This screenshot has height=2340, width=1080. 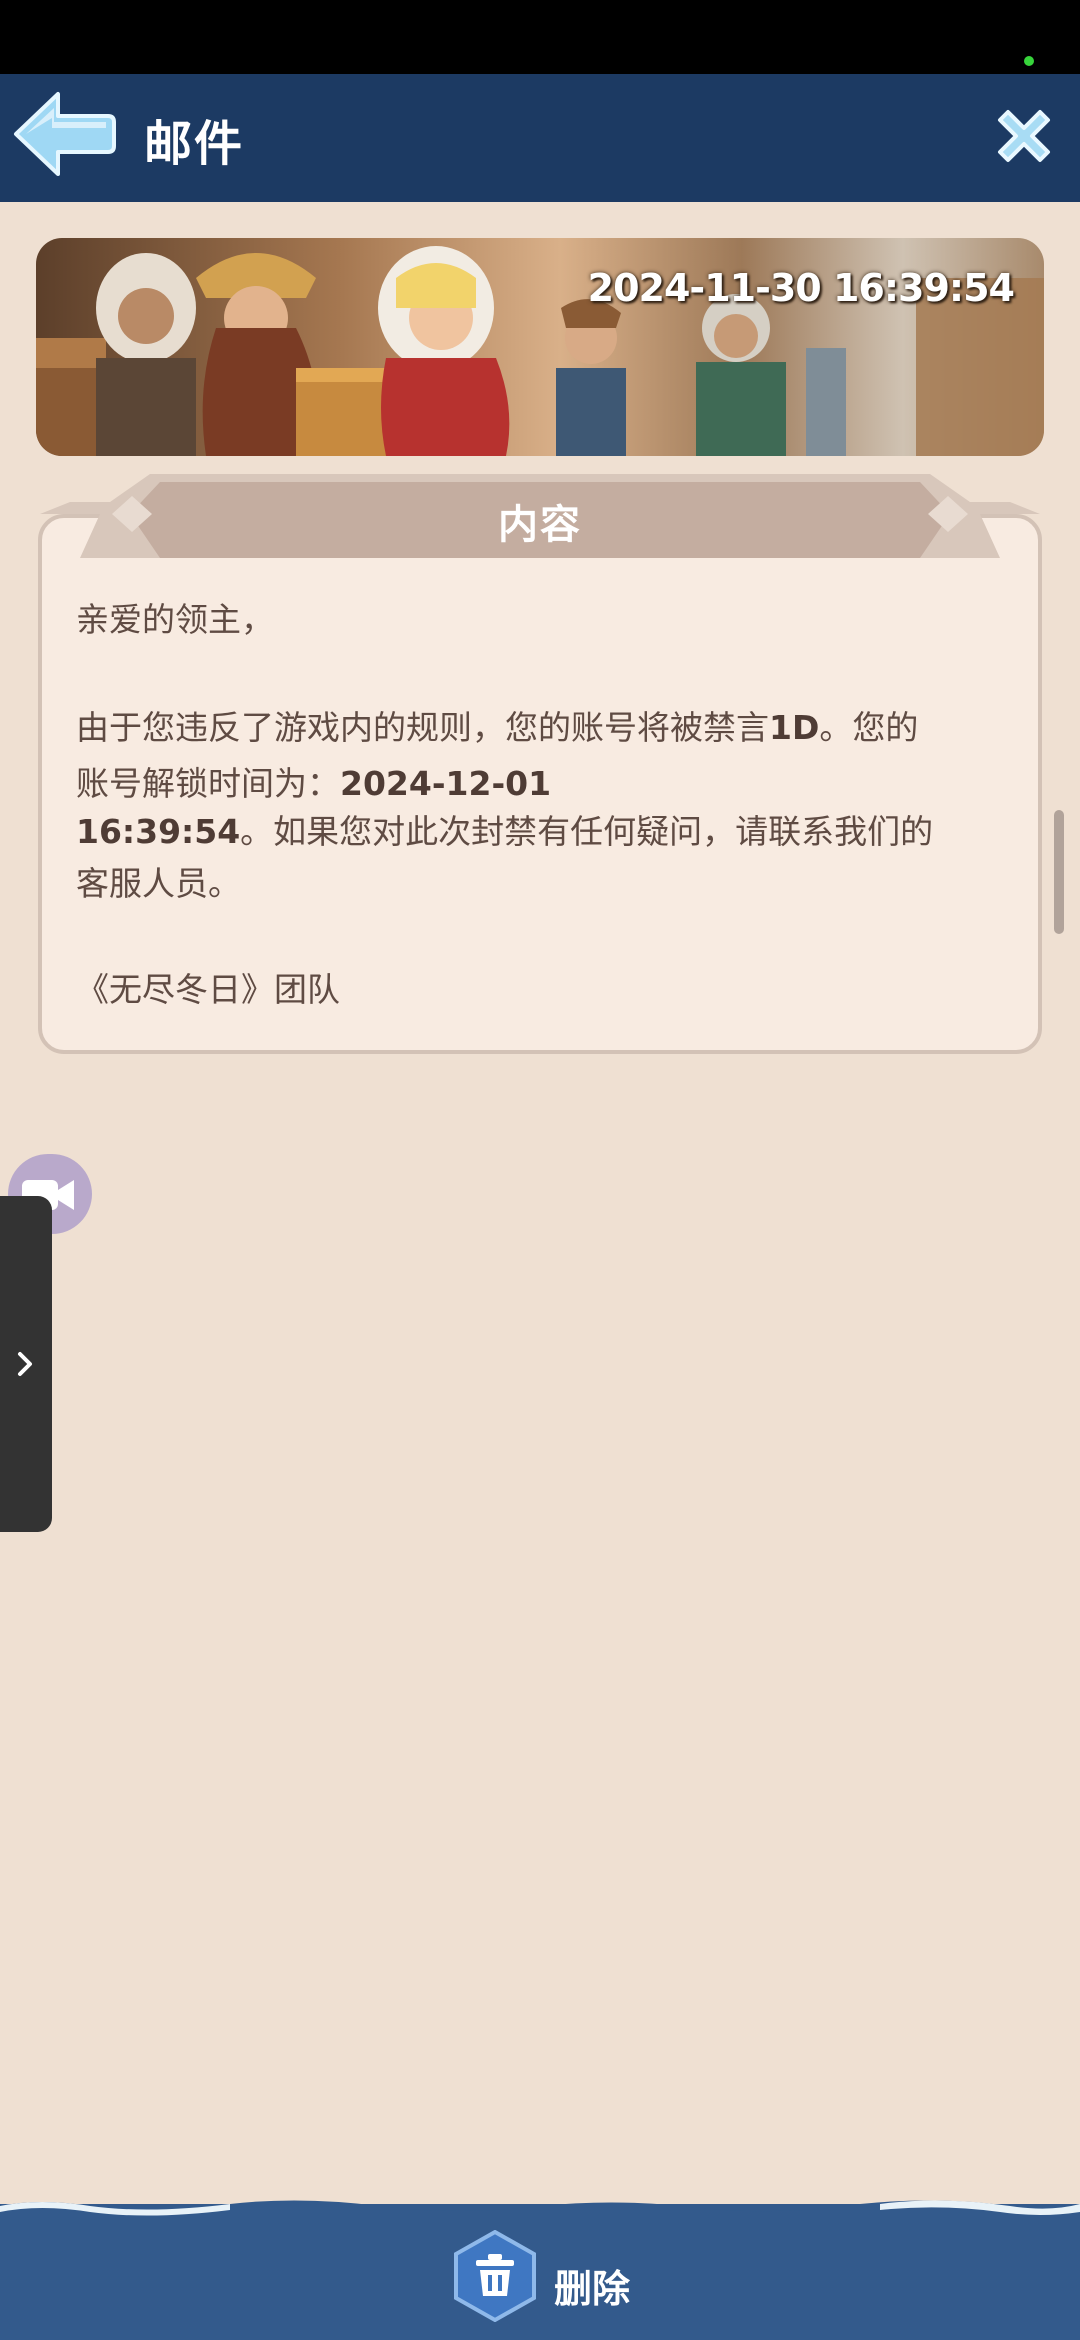 What do you see at coordinates (158, 883) in the screenshot?
I see `mail-body-line-4: 客服人员。` at bounding box center [158, 883].